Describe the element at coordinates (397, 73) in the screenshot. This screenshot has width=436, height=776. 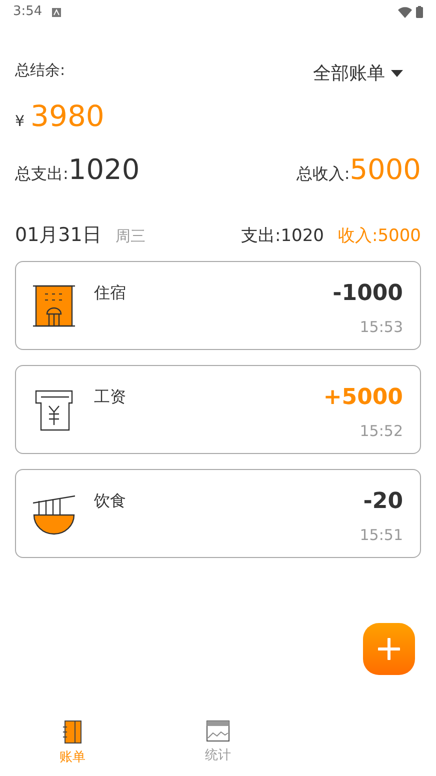
I see `caret-icon` at that location.